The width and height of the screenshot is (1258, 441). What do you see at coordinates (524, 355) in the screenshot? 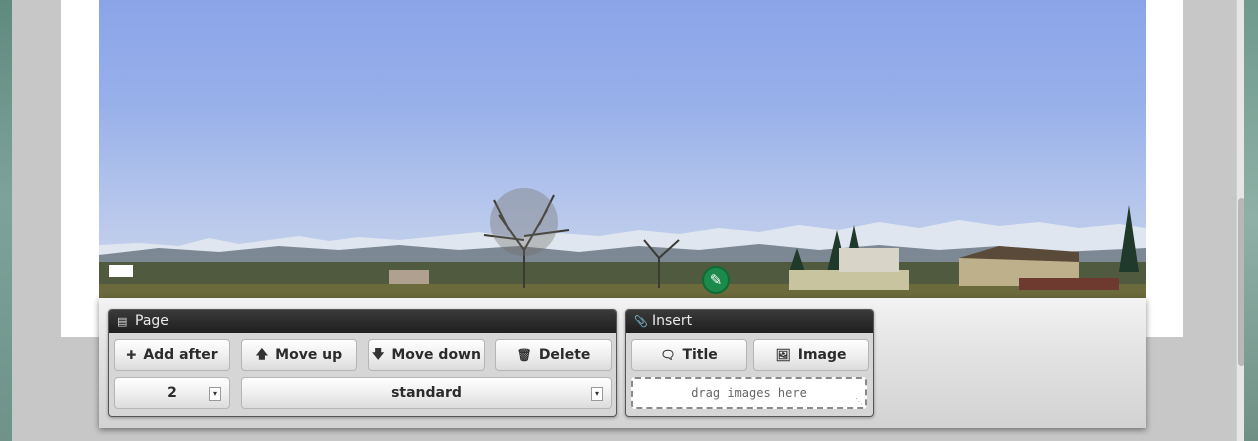
I see `trash-icon: 🗑` at bounding box center [524, 355].